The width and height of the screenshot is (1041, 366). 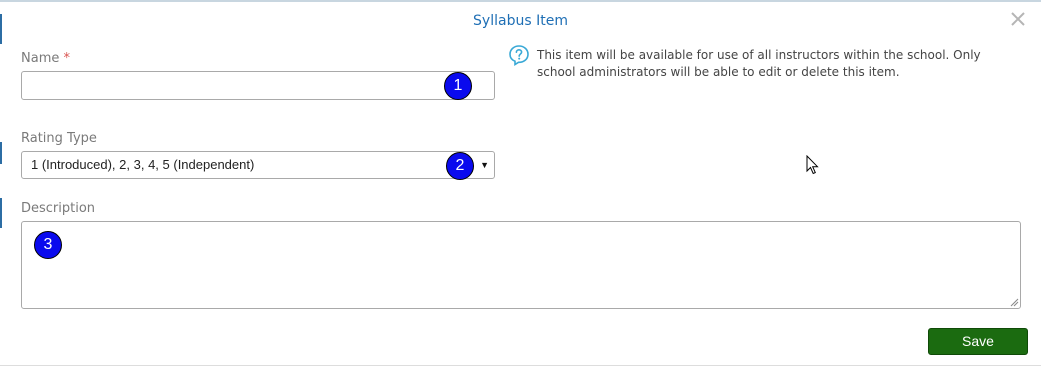 I want to click on required-marker: *, so click(x=67, y=58).